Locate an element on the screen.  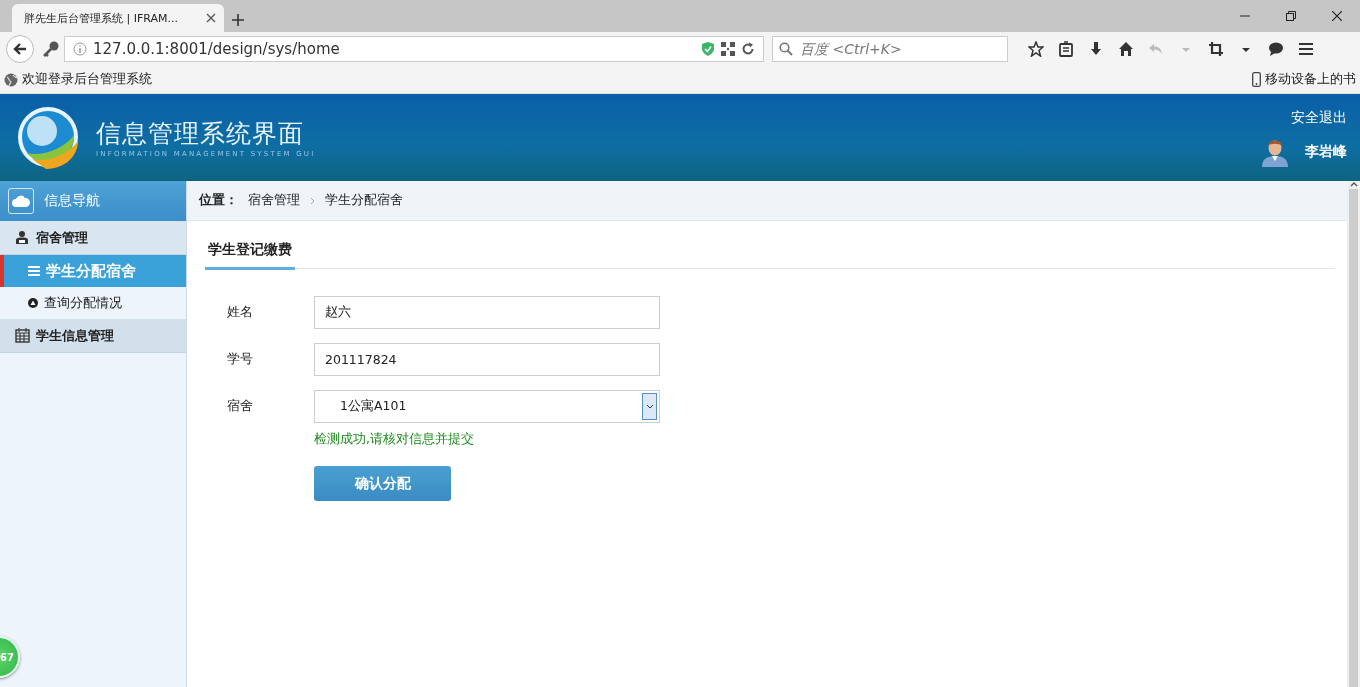
breadcrumb-label: 位置： is located at coordinates (218, 200).